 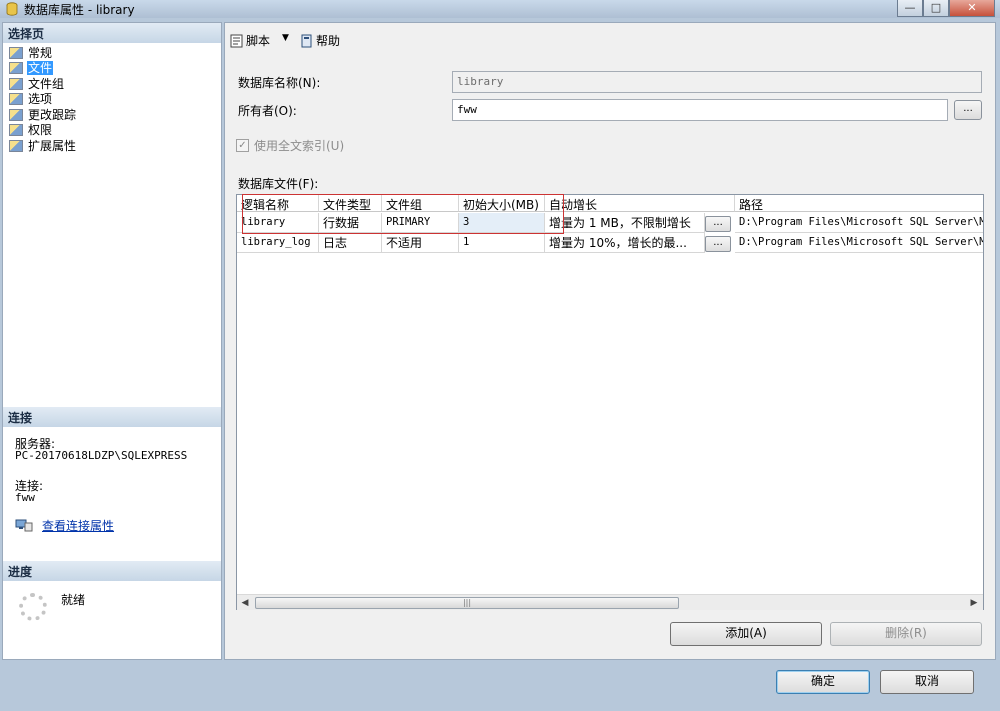 I want to click on progress-spinner-icon, so click(x=33, y=607).